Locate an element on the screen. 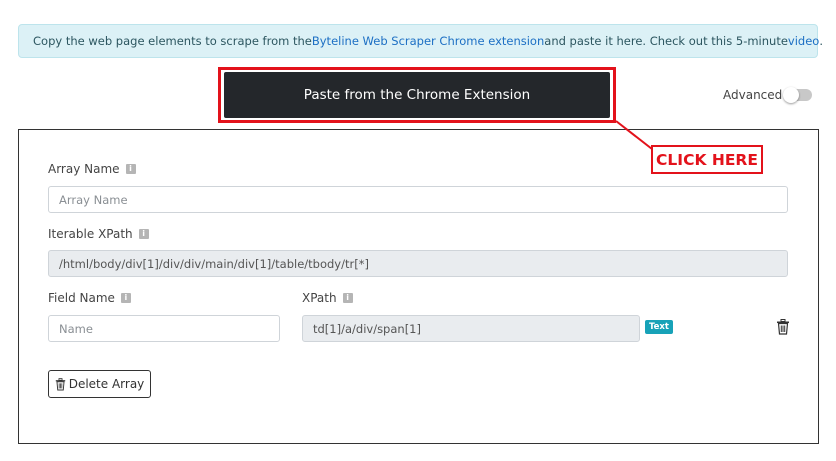  advanced-toggle is located at coordinates (797, 95).